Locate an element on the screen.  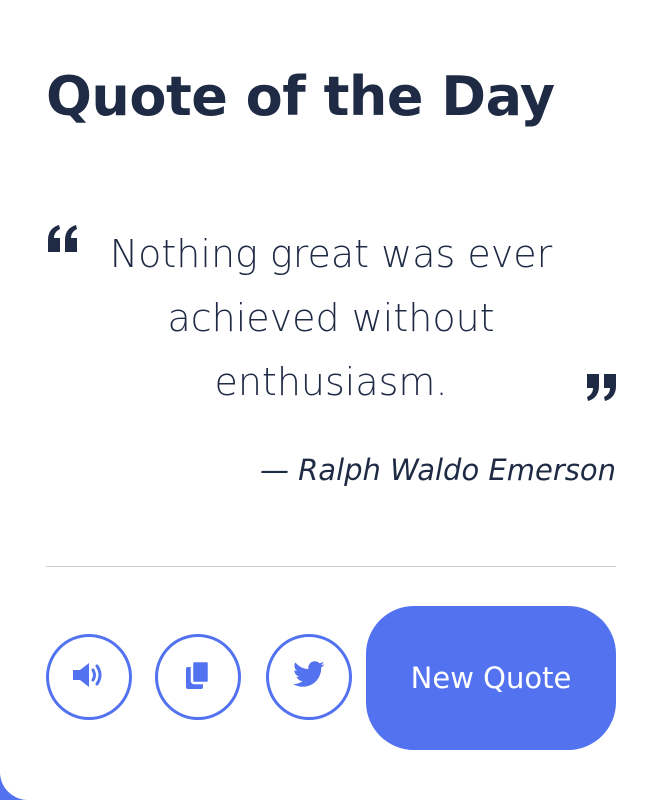
copy-icon is located at coordinates (198, 677).